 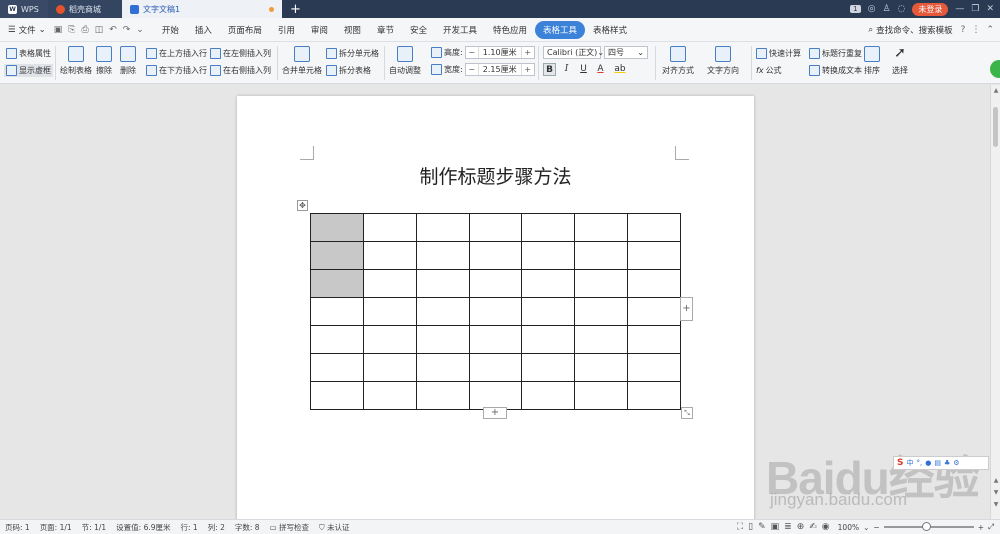 What do you see at coordinates (58, 30) in the screenshot?
I see `save-icon: ▣` at bounding box center [58, 30].